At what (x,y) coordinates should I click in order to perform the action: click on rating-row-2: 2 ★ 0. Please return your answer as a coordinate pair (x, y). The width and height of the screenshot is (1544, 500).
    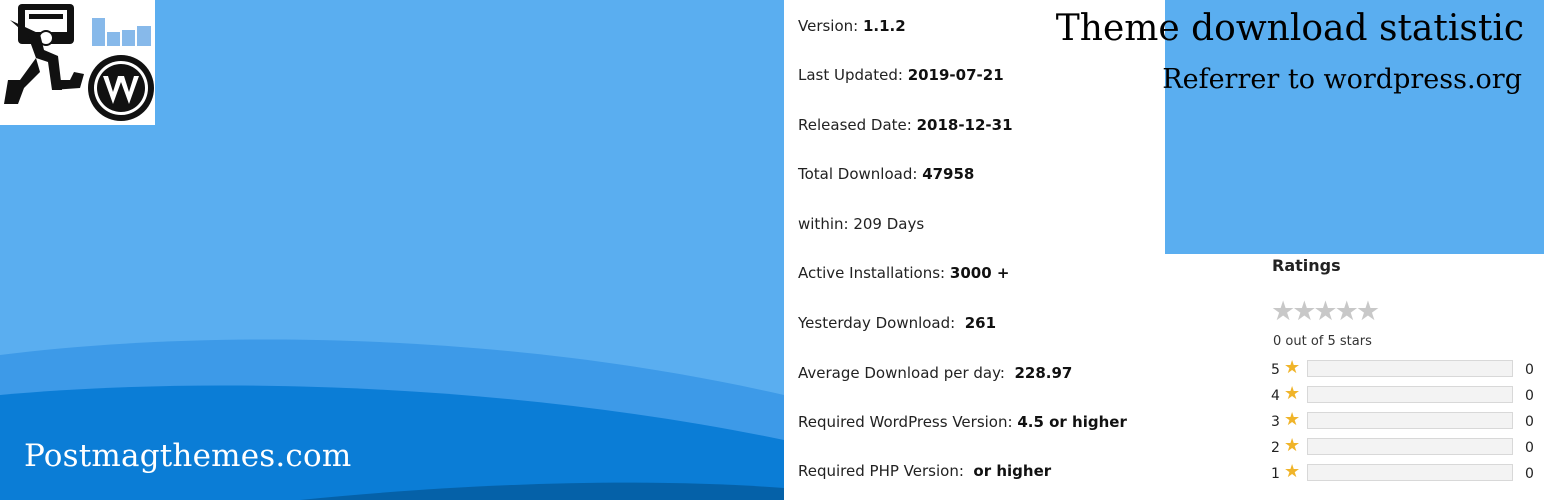
    Looking at the image, I should click on (1402, 445).